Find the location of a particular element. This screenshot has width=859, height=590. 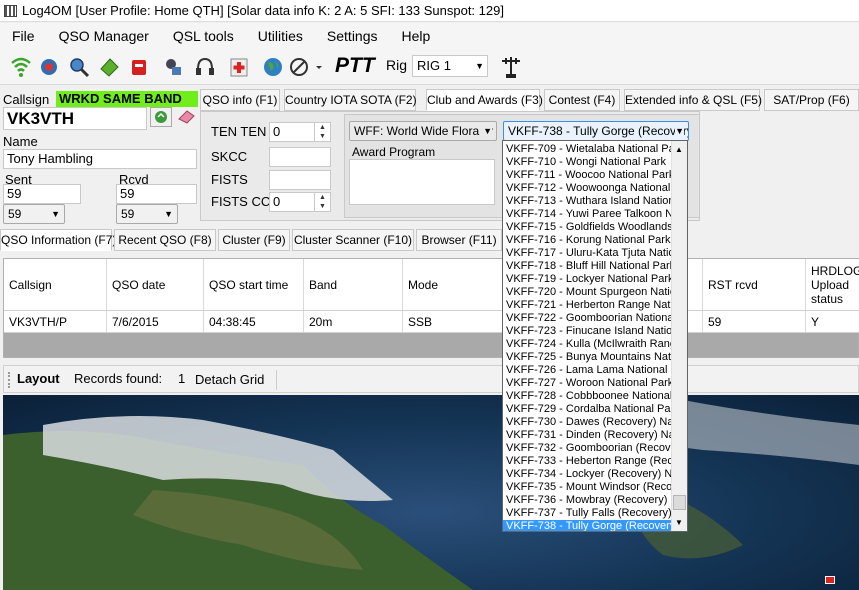

rig-label: Rig is located at coordinates (397, 65).